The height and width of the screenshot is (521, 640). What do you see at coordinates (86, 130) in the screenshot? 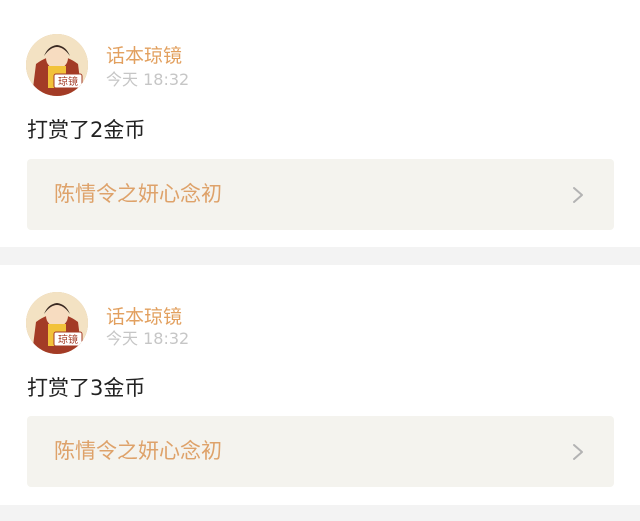
I see `reward-message: 打赏了2金币` at bounding box center [86, 130].